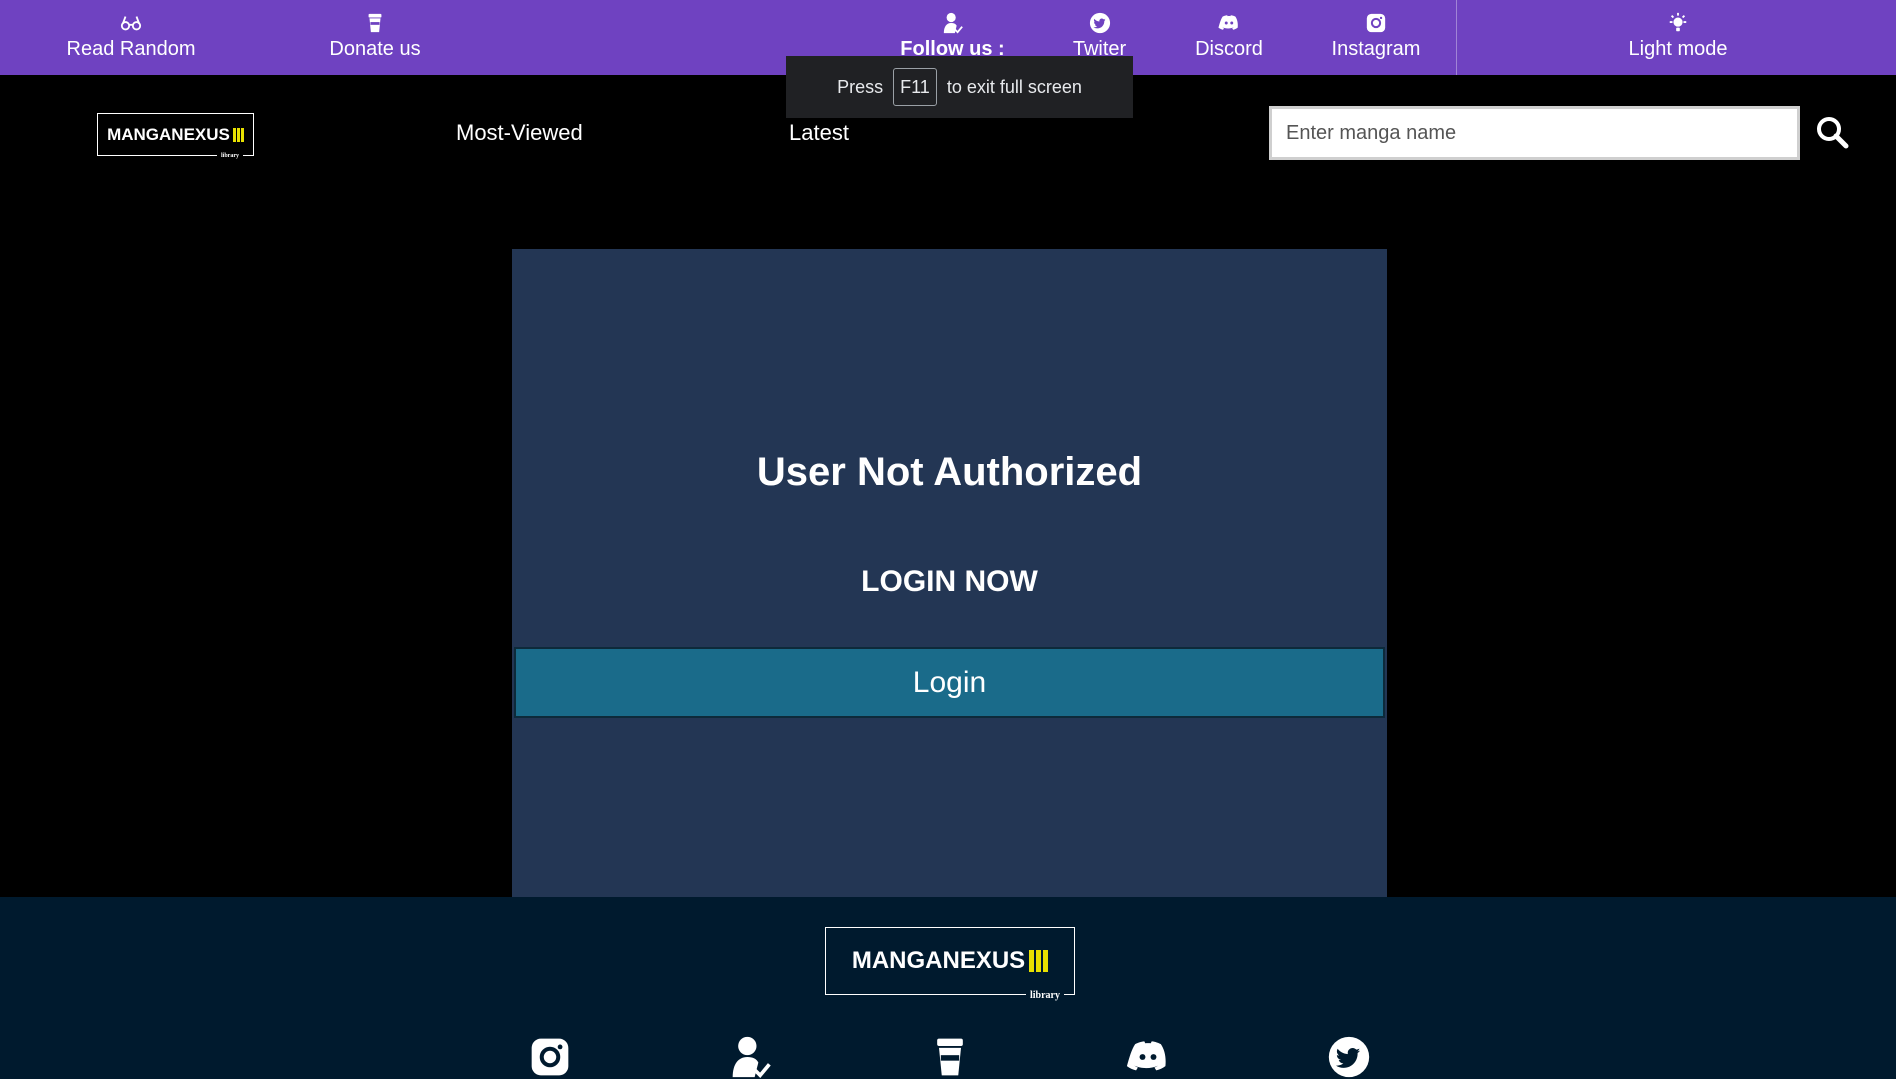 The height and width of the screenshot is (1079, 1896). Describe the element at coordinates (519, 133) in the screenshot. I see `nav-most-viewed: Most-Viewed` at that location.